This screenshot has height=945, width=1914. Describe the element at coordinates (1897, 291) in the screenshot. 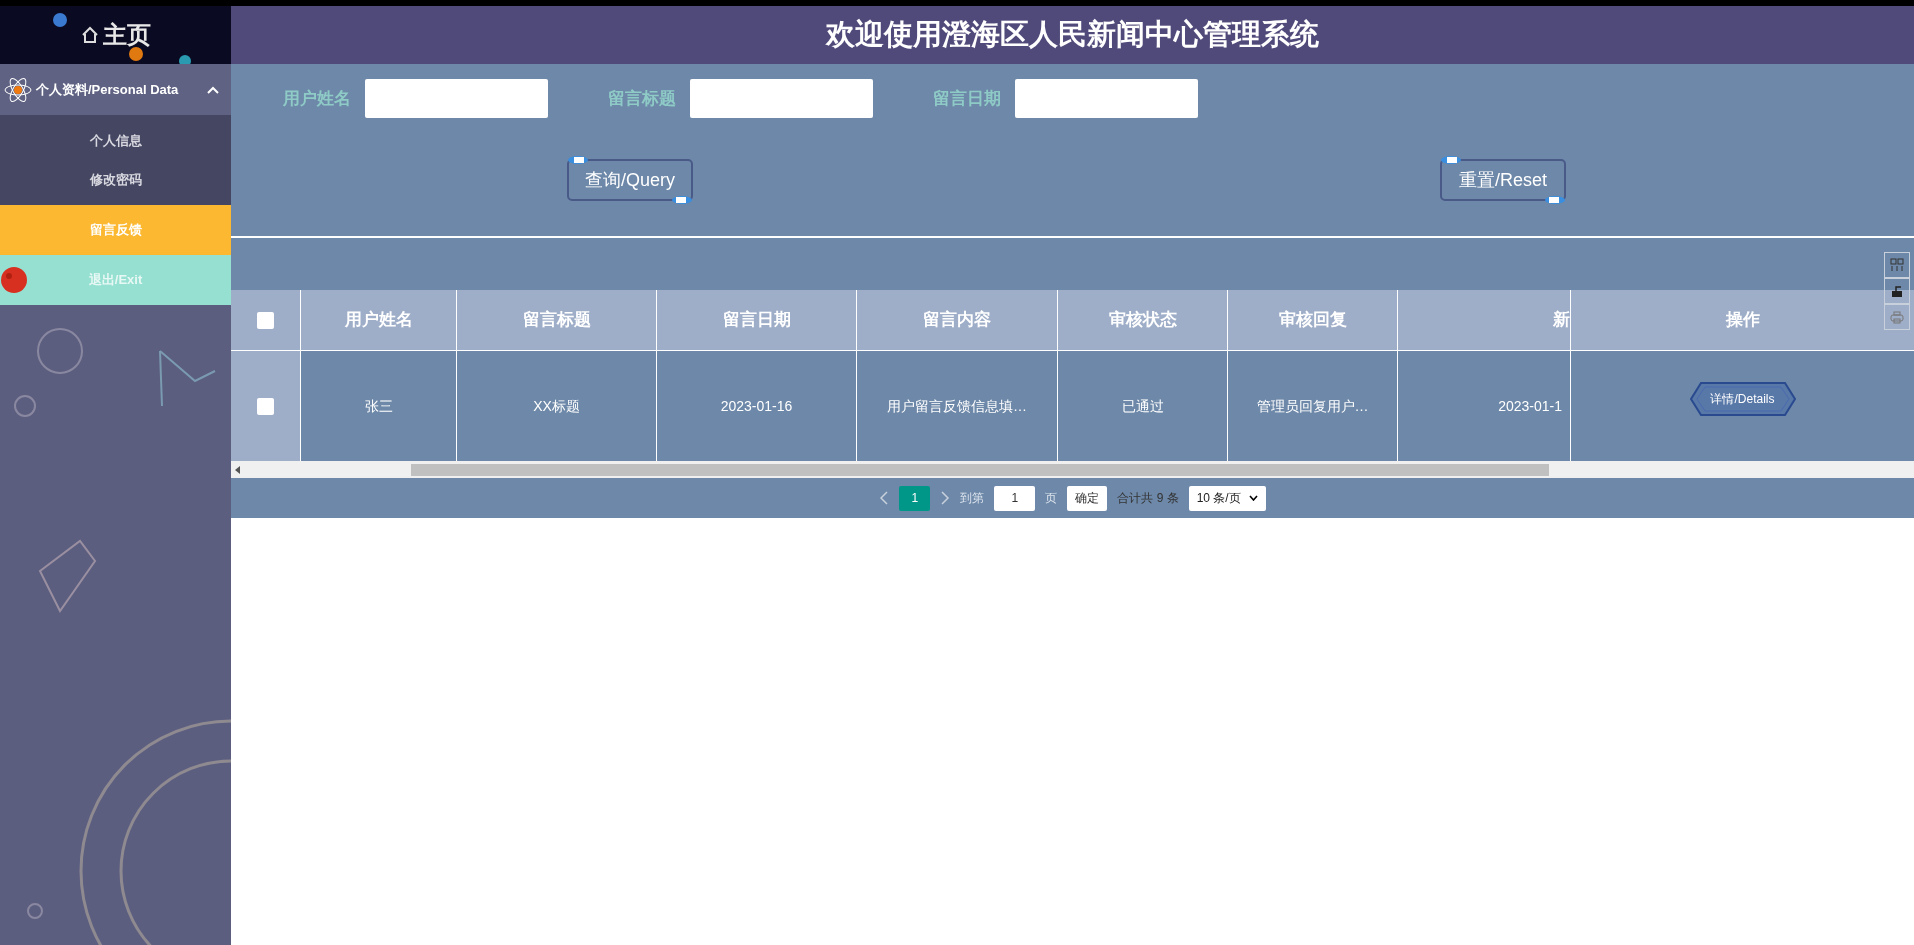

I see `export-icon` at that location.